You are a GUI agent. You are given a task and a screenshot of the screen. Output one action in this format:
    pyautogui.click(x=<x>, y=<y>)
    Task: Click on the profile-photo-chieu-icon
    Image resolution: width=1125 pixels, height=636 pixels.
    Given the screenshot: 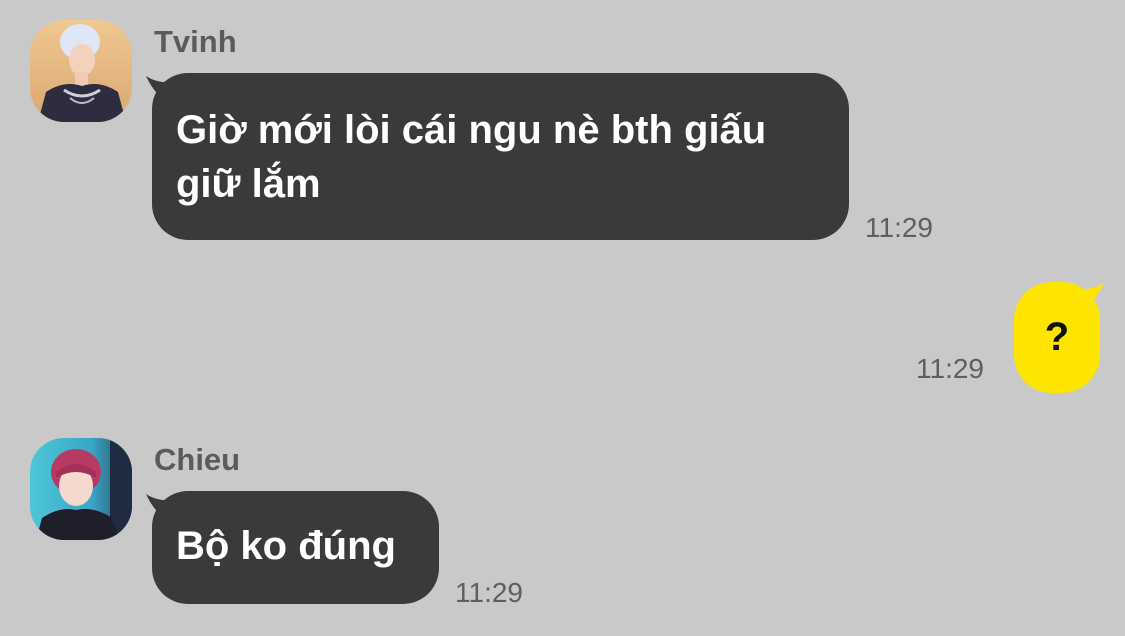 What is the action you would take?
    pyautogui.click(x=81, y=489)
    